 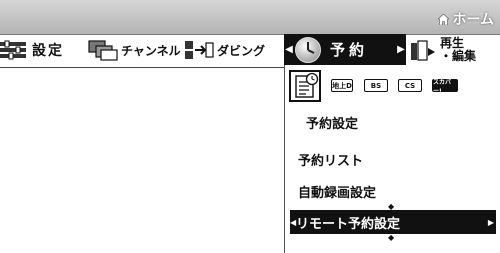 I want to click on settings-icon, so click(x=13, y=50).